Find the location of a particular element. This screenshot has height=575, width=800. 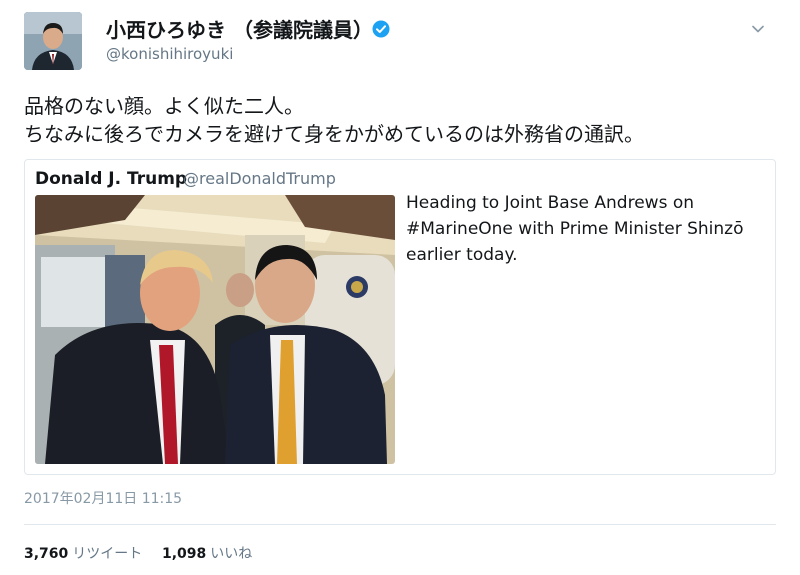

retweets-stat: 3,760 リツイート is located at coordinates (83, 553).